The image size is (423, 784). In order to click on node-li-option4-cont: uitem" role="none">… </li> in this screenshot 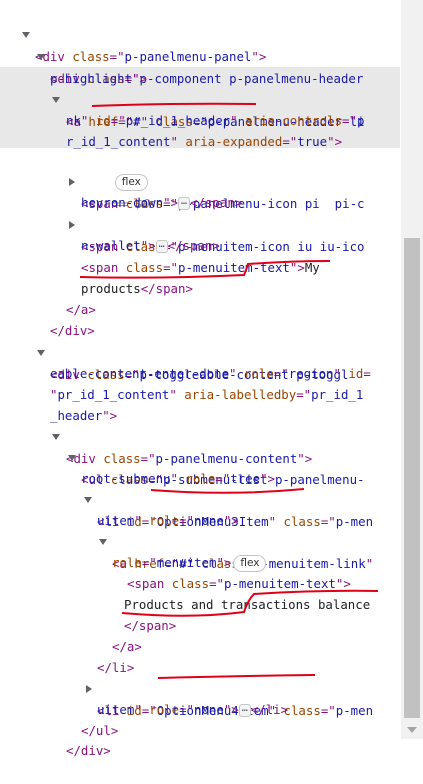, I will do `click(200, 697)`.